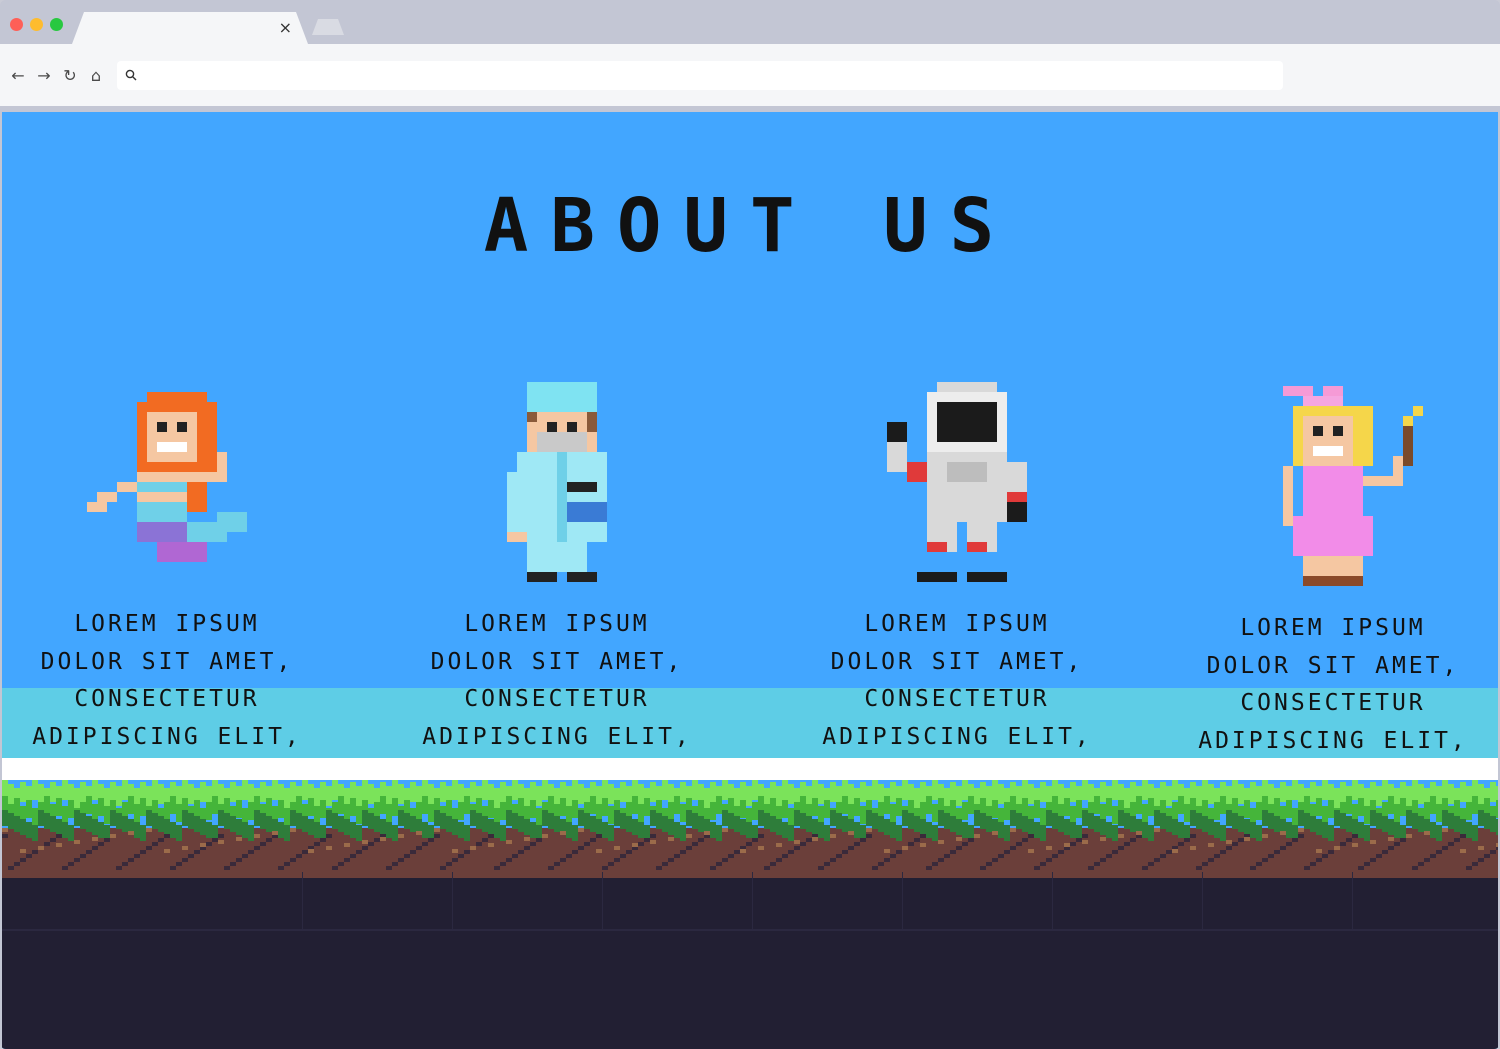  I want to click on search-icon, so click(131, 75).